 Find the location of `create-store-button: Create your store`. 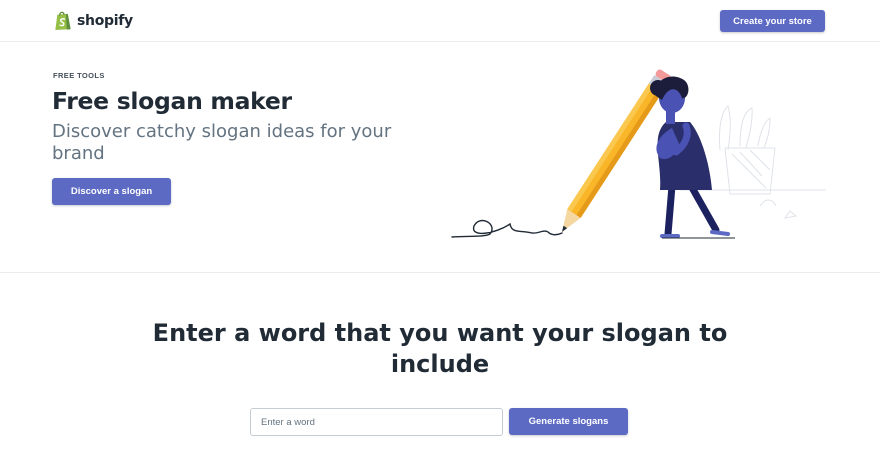

create-store-button: Create your store is located at coordinates (772, 21).